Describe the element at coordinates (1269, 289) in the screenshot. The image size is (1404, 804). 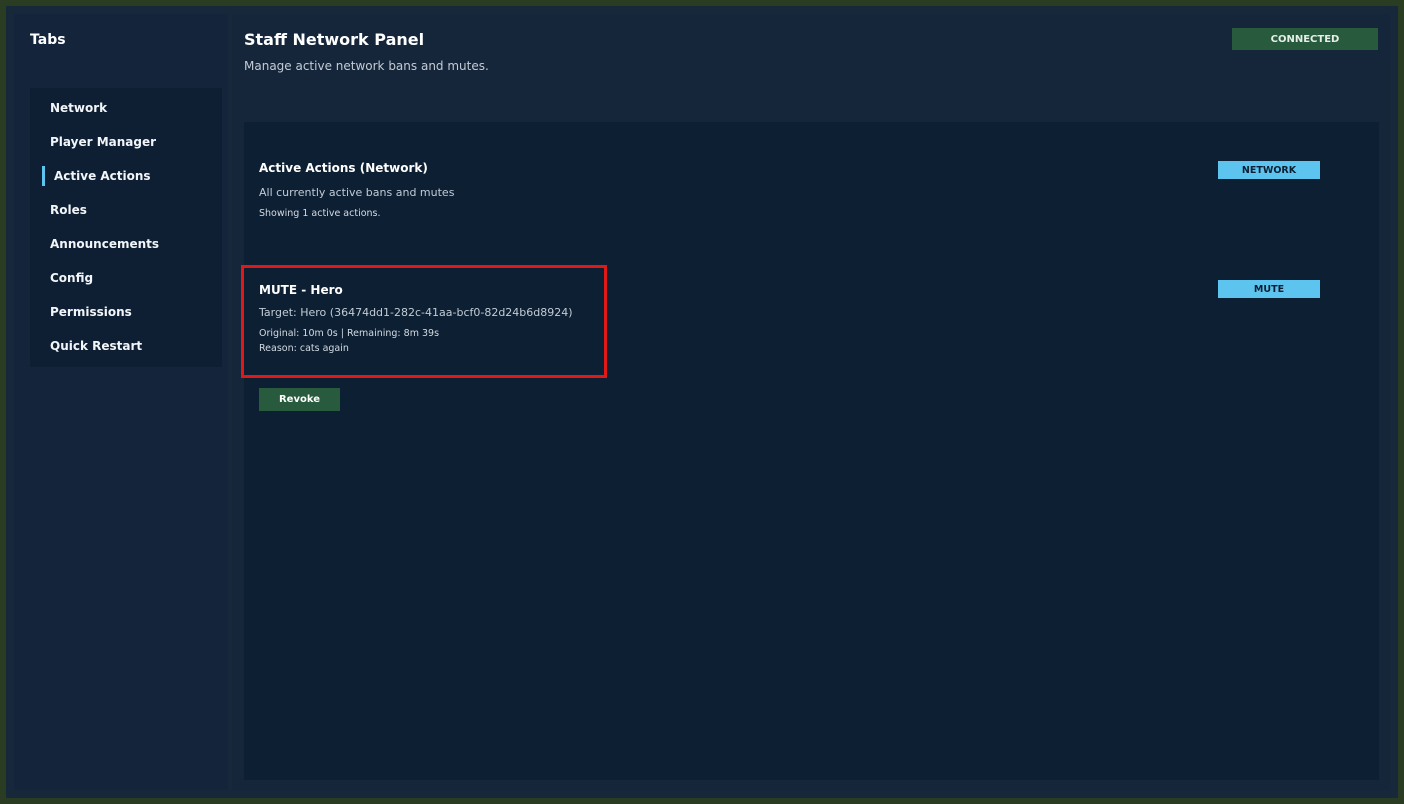
I see `mute-tag: MUTE` at that location.